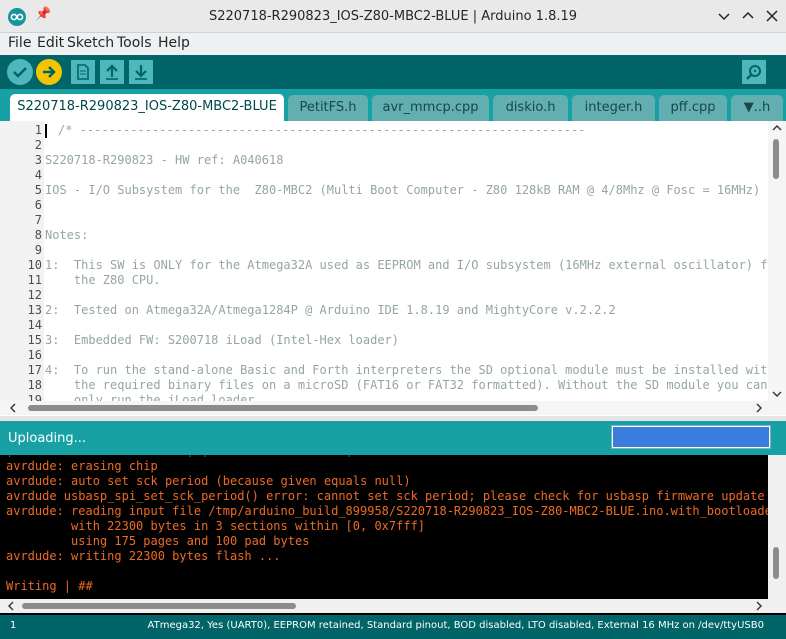  Describe the element at coordinates (34, 370) in the screenshot. I see `line-number: 17` at that location.